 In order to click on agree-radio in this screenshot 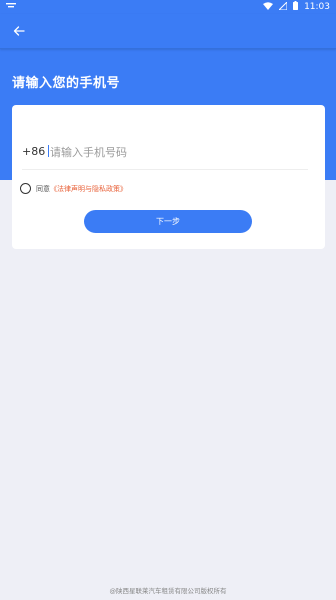, I will do `click(25, 188)`.